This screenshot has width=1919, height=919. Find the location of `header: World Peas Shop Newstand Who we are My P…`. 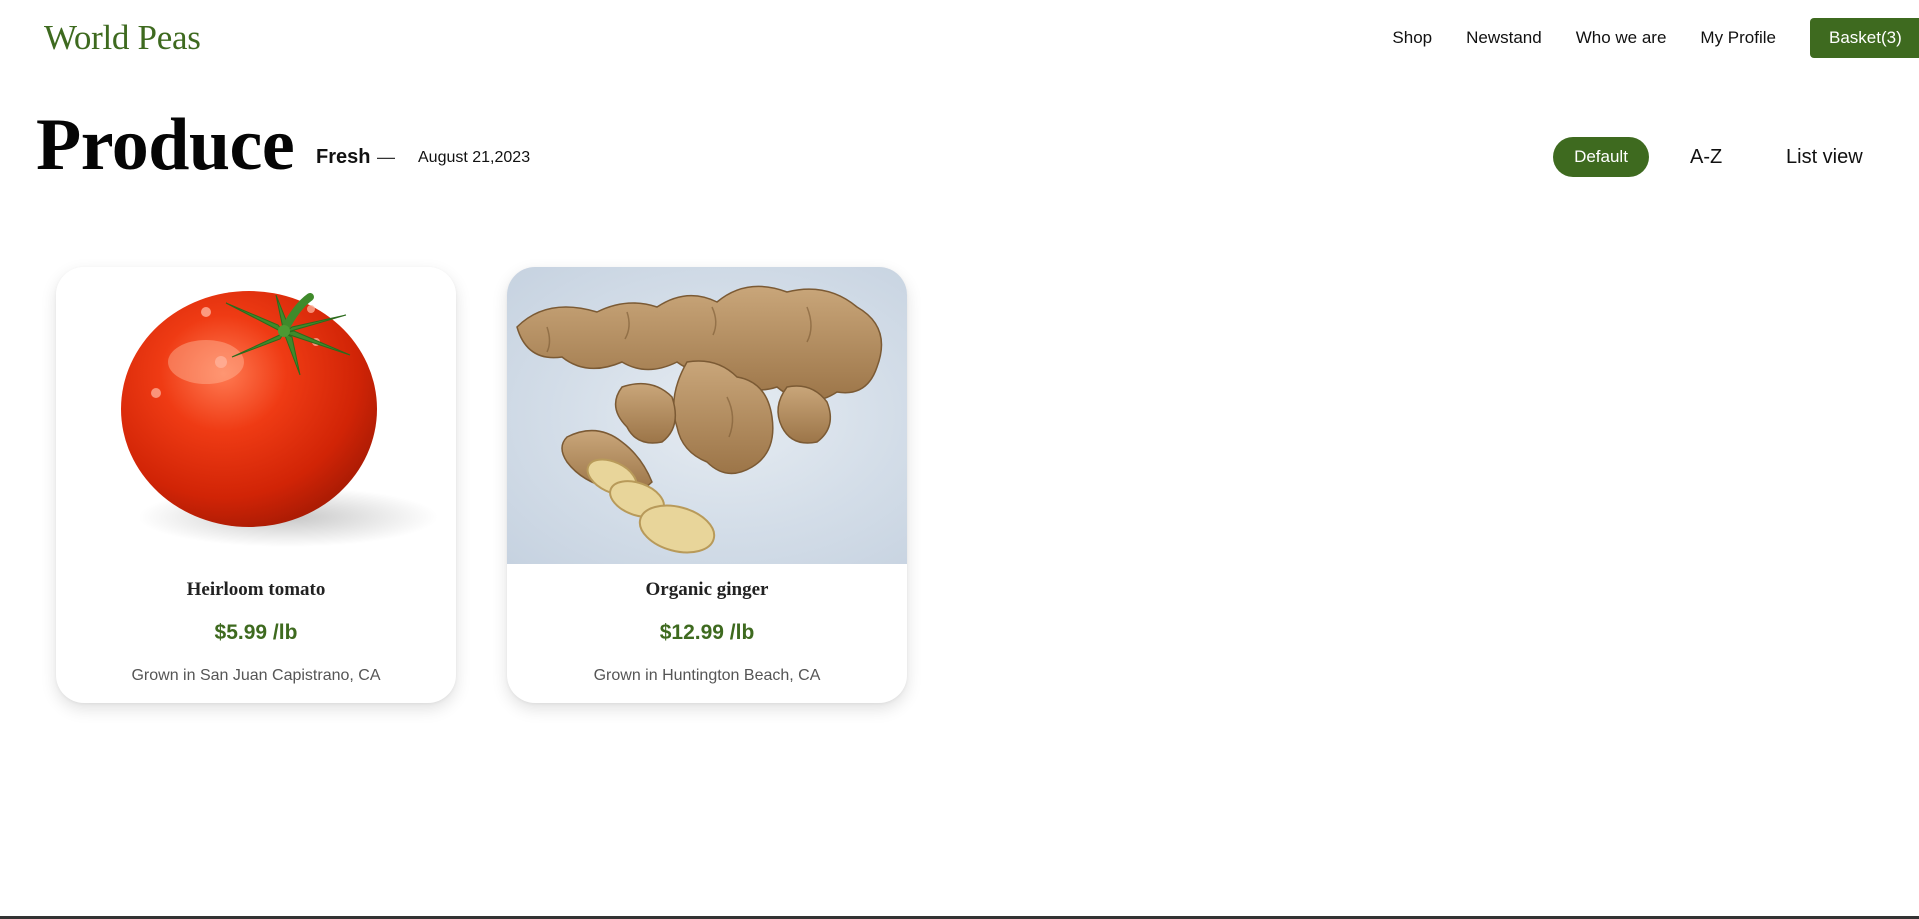

header: World Peas Shop Newstand Who we are My P… is located at coordinates (959, 38).